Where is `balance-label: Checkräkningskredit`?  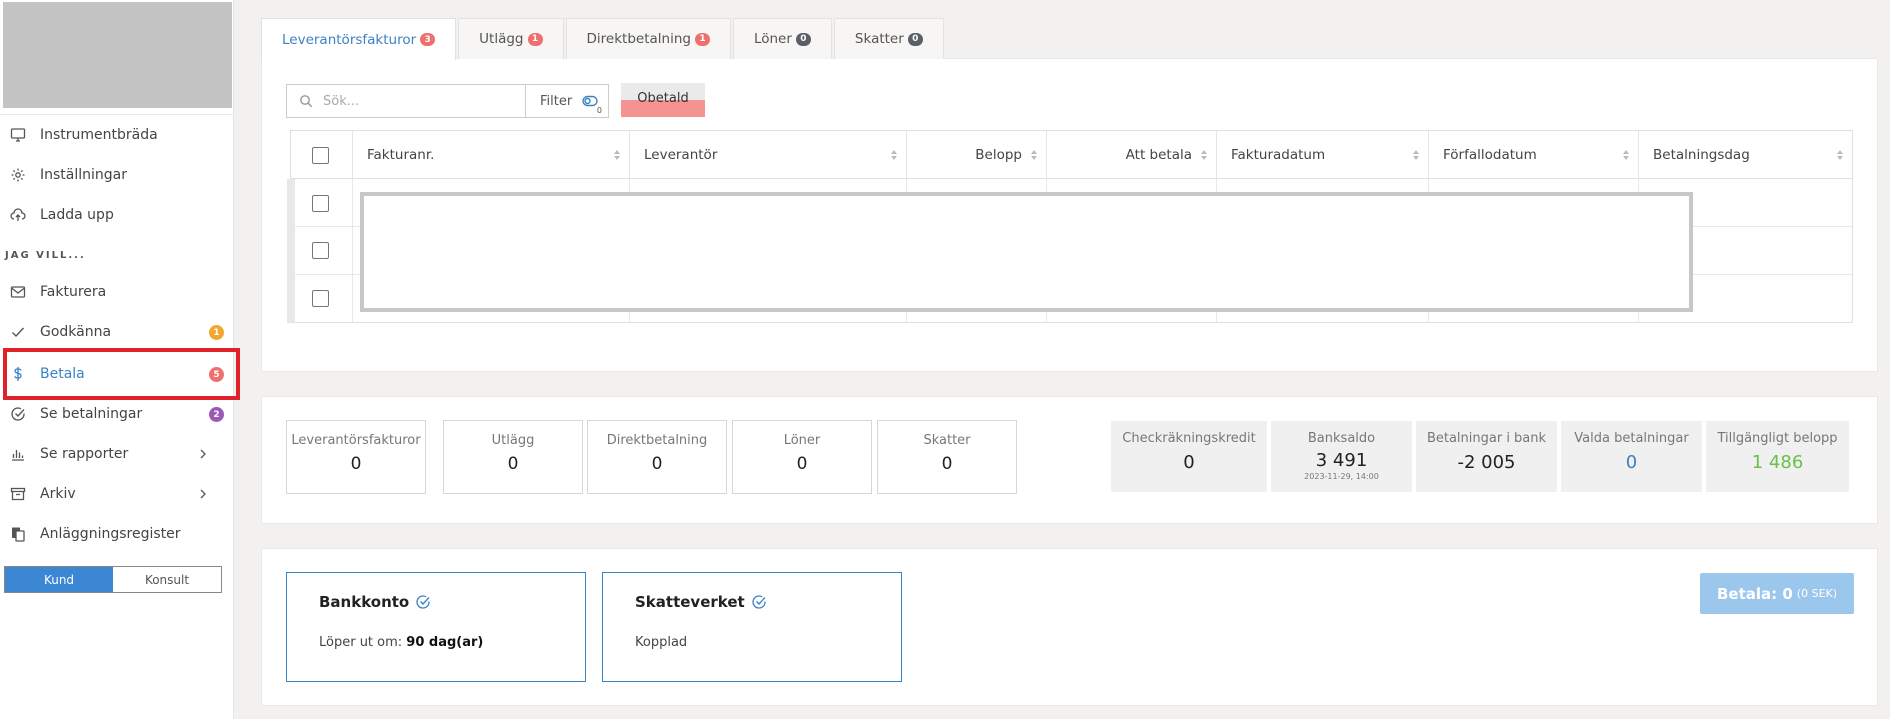
balance-label: Checkräkningskredit is located at coordinates (1189, 438).